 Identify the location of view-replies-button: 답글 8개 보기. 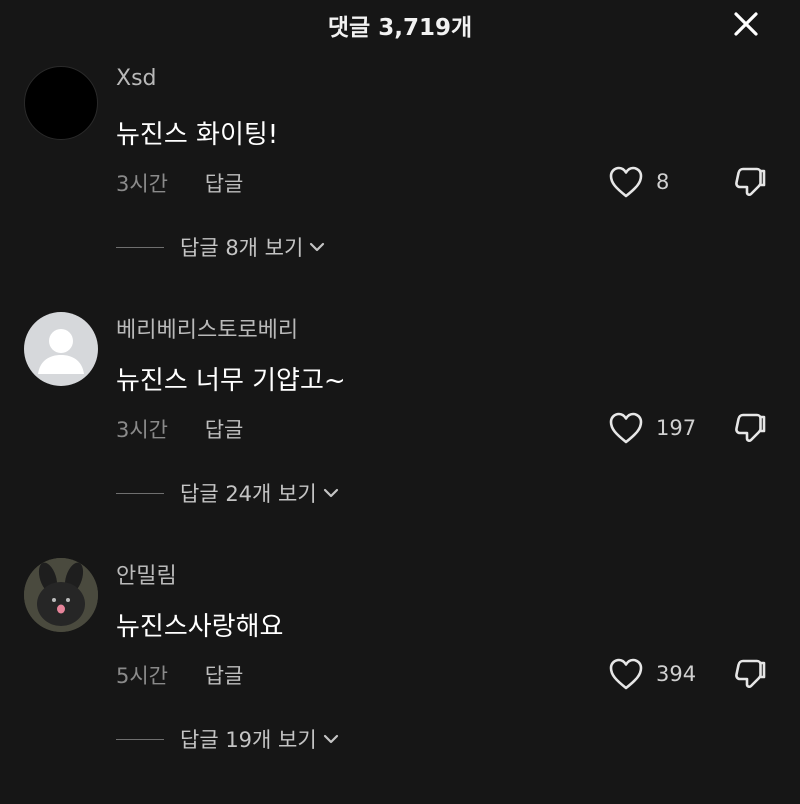
(221, 247).